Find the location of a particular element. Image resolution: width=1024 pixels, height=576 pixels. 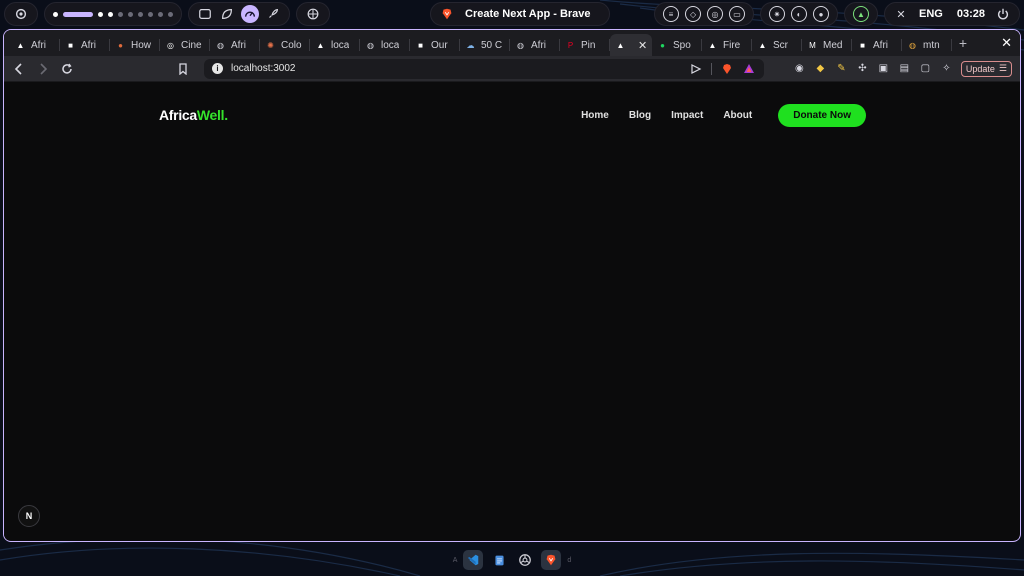

address-bar: i localhost:3002 is located at coordinates (484, 68).